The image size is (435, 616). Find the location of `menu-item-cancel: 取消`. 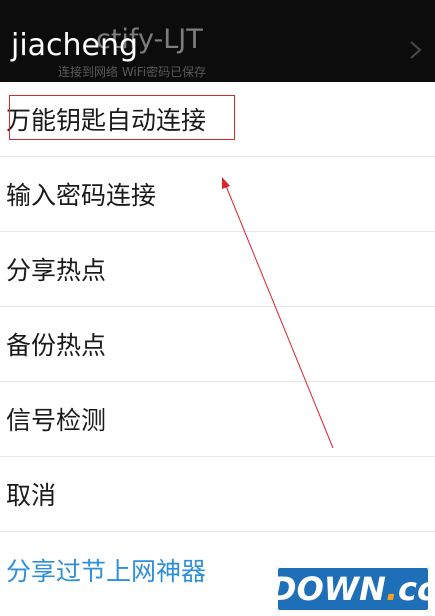

menu-item-cancel: 取消 is located at coordinates (217, 494).